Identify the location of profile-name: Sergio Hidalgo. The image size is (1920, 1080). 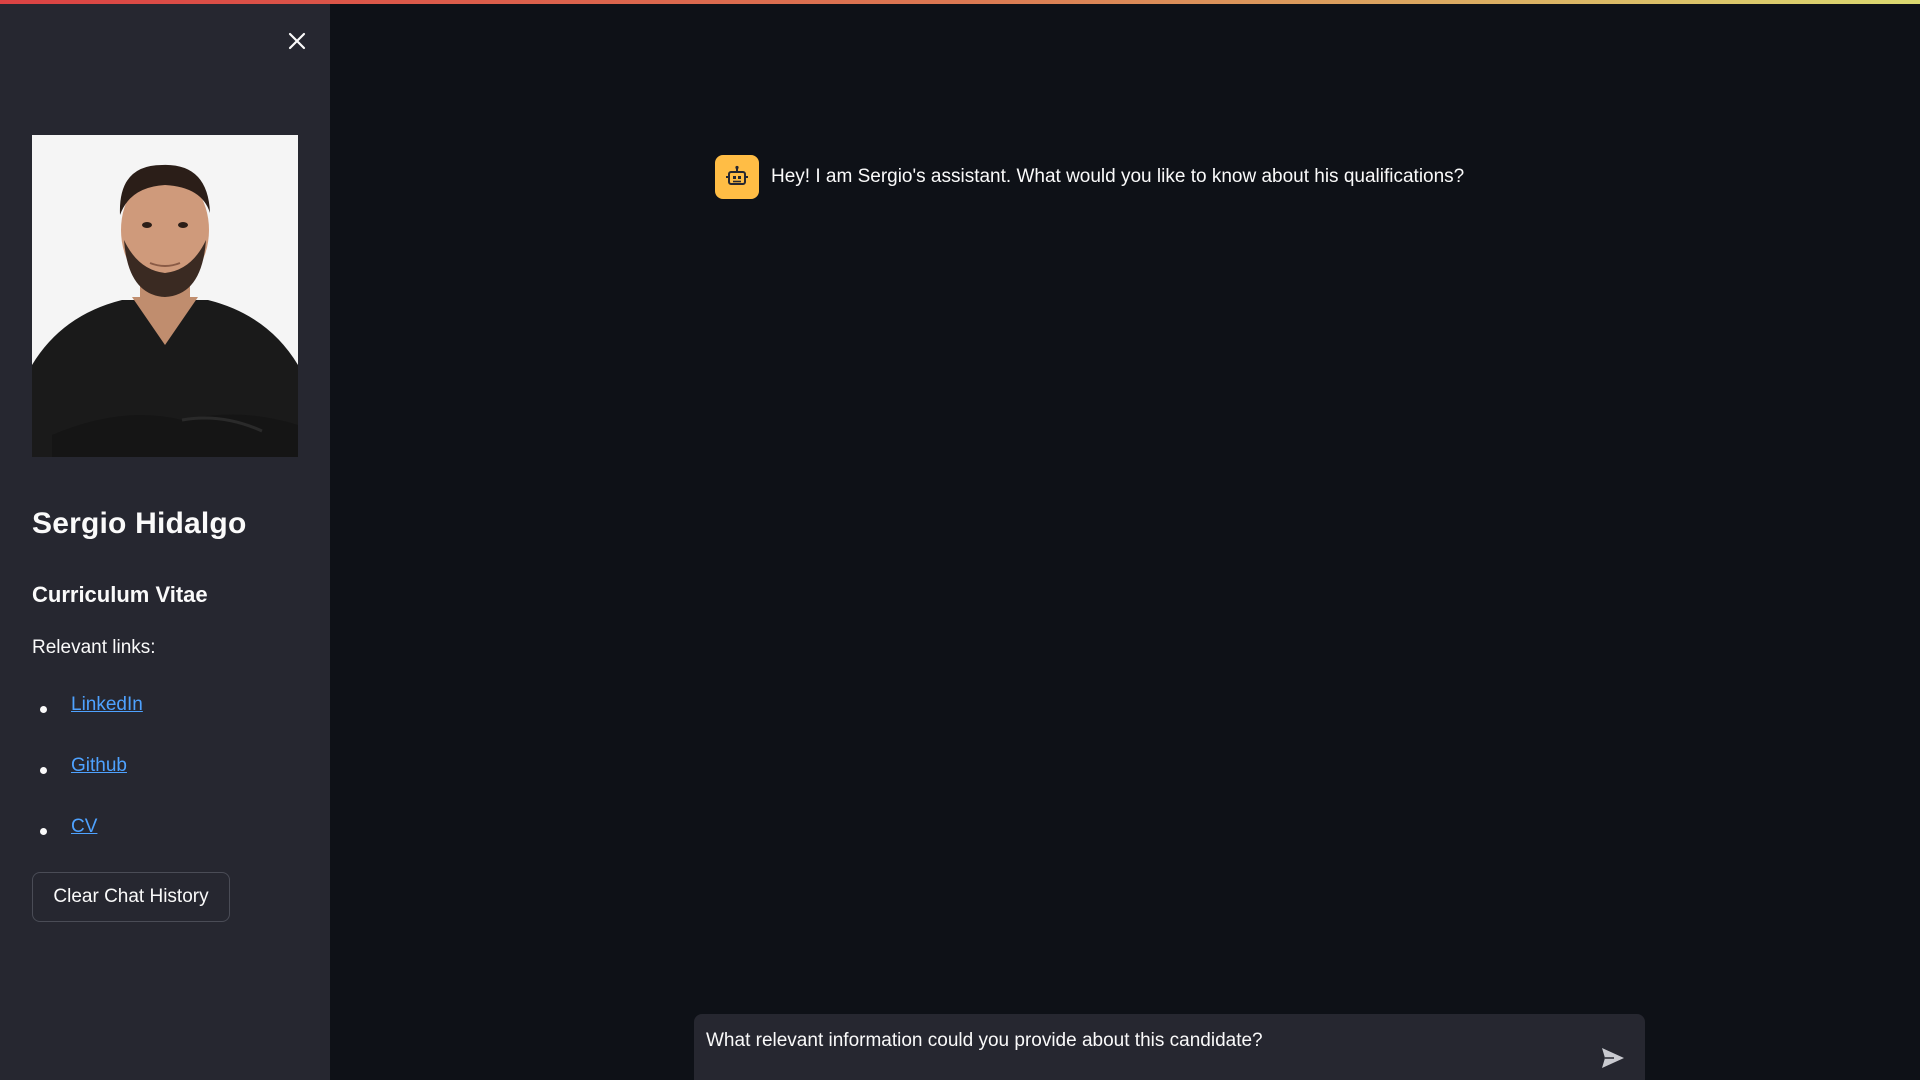
(139, 523).